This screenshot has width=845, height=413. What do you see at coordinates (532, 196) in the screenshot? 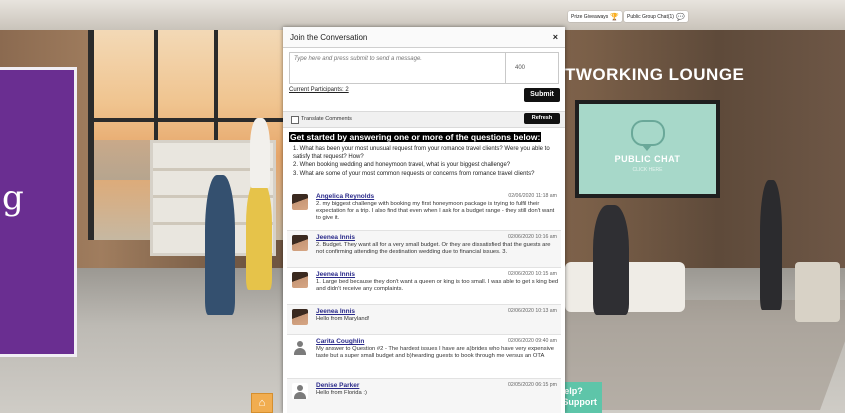
I see `message-time: 02/06/2020 11:18 am` at bounding box center [532, 196].